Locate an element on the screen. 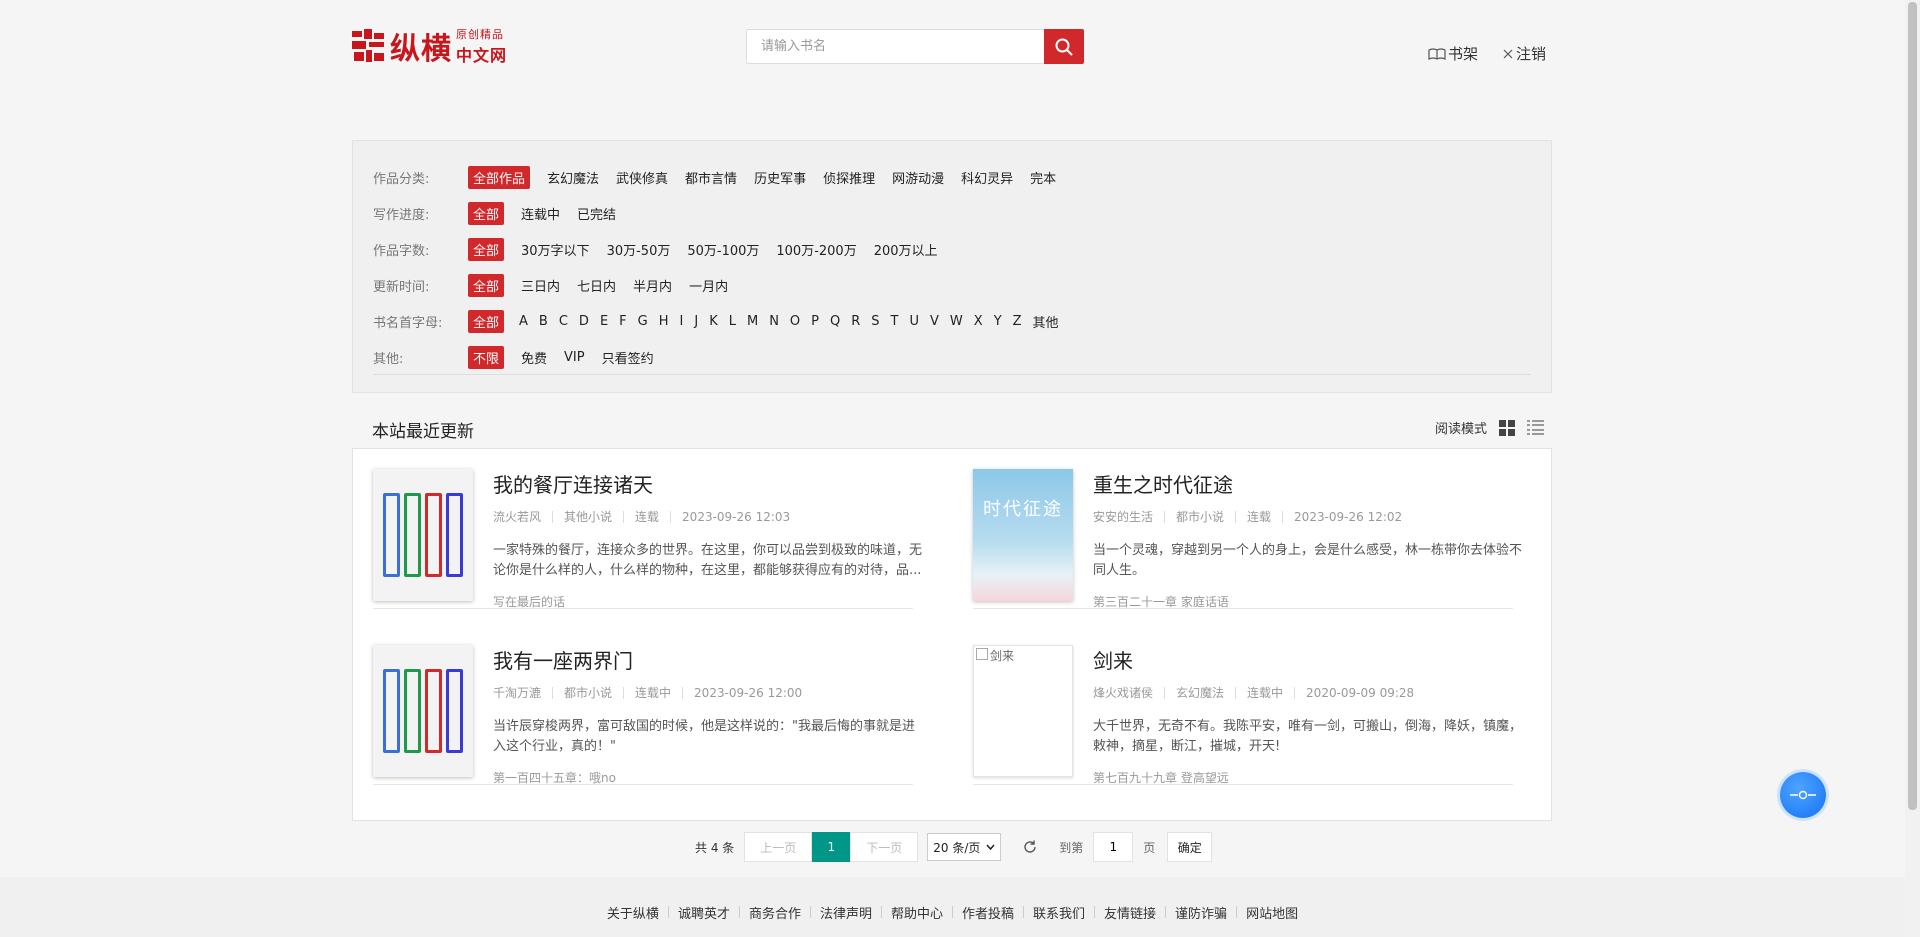 The height and width of the screenshot is (937, 1920). filter-letter: I is located at coordinates (682, 321).